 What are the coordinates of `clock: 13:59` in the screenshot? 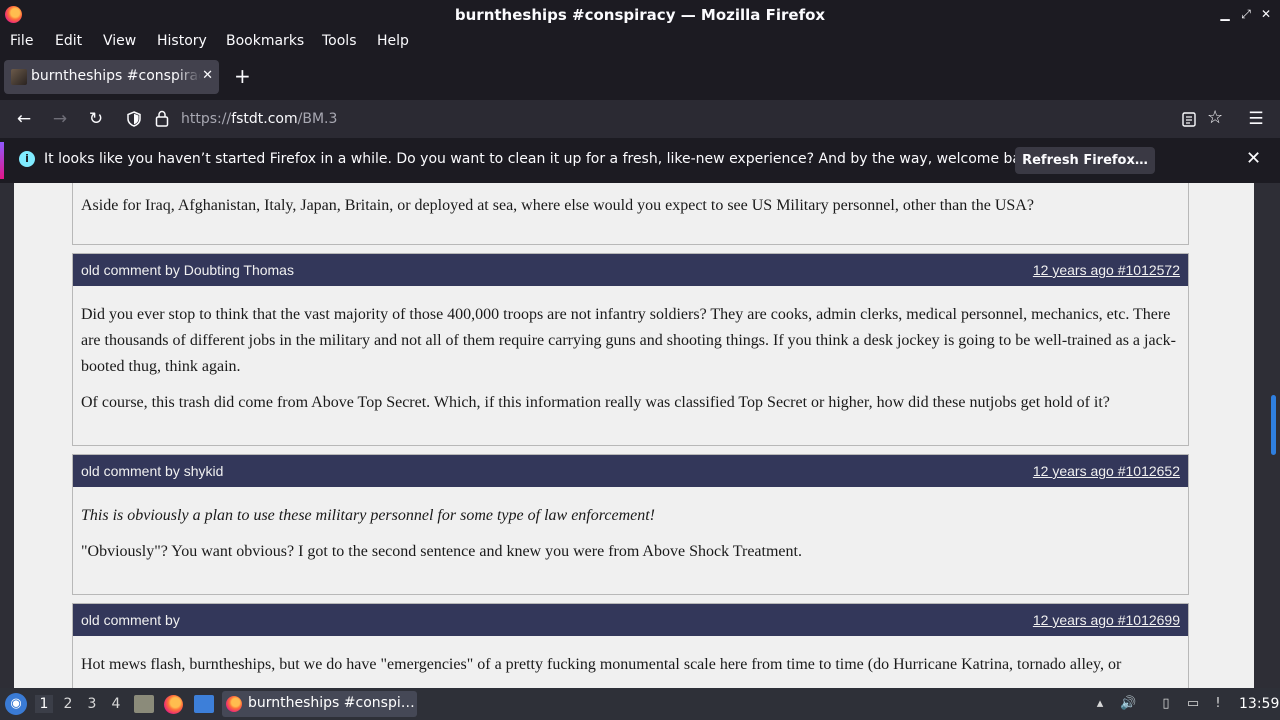 It's located at (1259, 704).